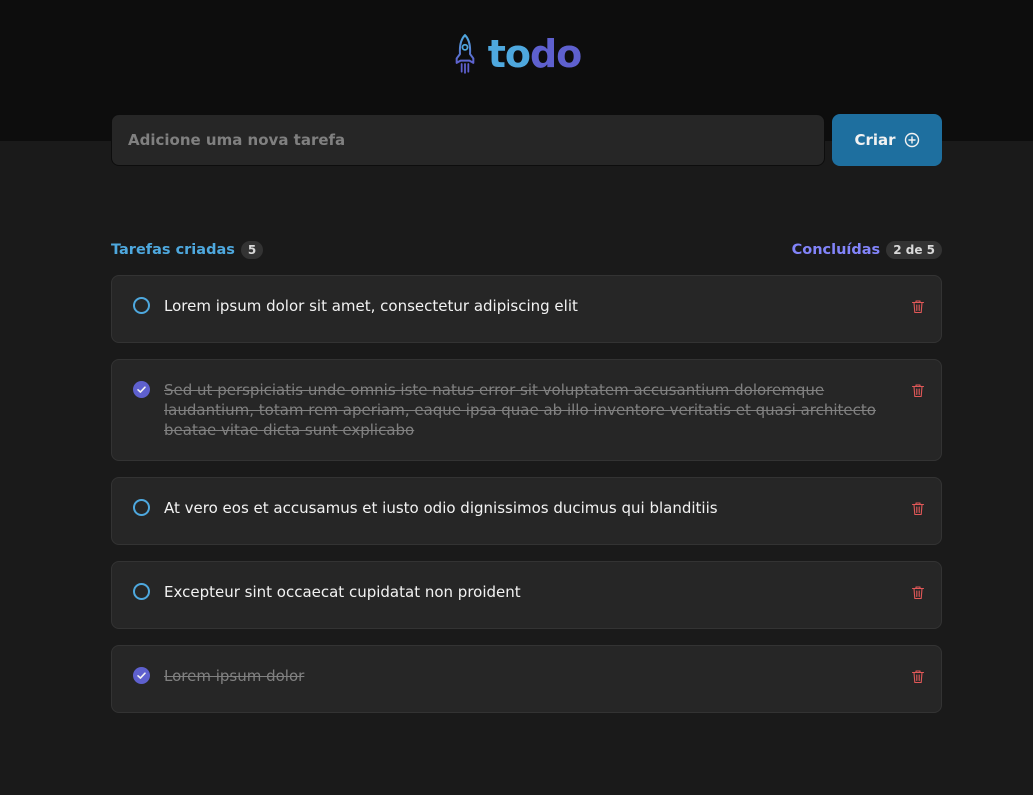 The height and width of the screenshot is (795, 1033). Describe the element at coordinates (173, 250) in the screenshot. I see `created-label: Tarefas criadas` at that location.